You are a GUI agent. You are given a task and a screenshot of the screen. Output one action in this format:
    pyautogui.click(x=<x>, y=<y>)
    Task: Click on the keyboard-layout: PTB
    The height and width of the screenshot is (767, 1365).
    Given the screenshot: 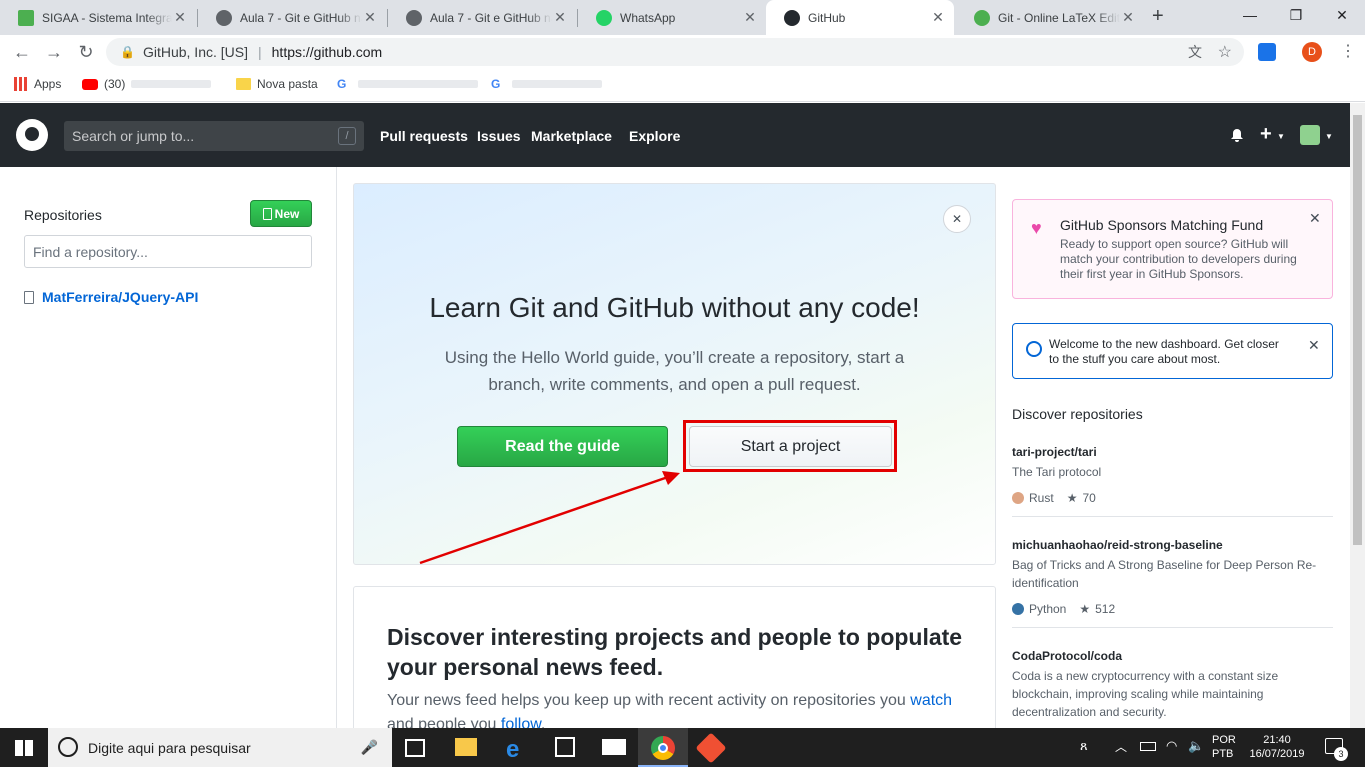 What is the action you would take?
    pyautogui.click(x=1223, y=754)
    